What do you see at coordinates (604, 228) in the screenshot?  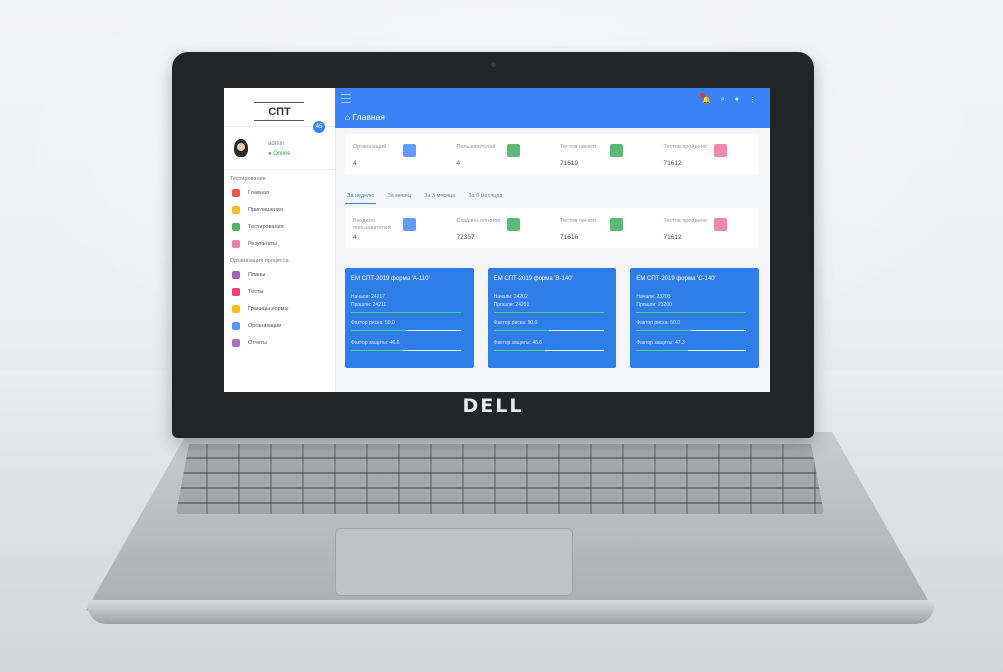 I see `stat-card: Тестов начато 71616` at bounding box center [604, 228].